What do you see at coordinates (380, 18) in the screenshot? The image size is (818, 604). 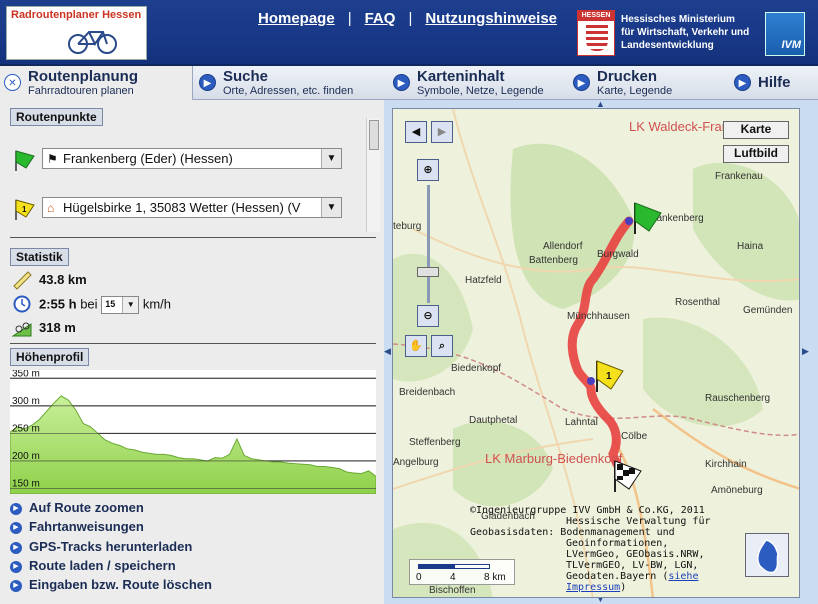 I see `faq-link: FAQ` at bounding box center [380, 18].